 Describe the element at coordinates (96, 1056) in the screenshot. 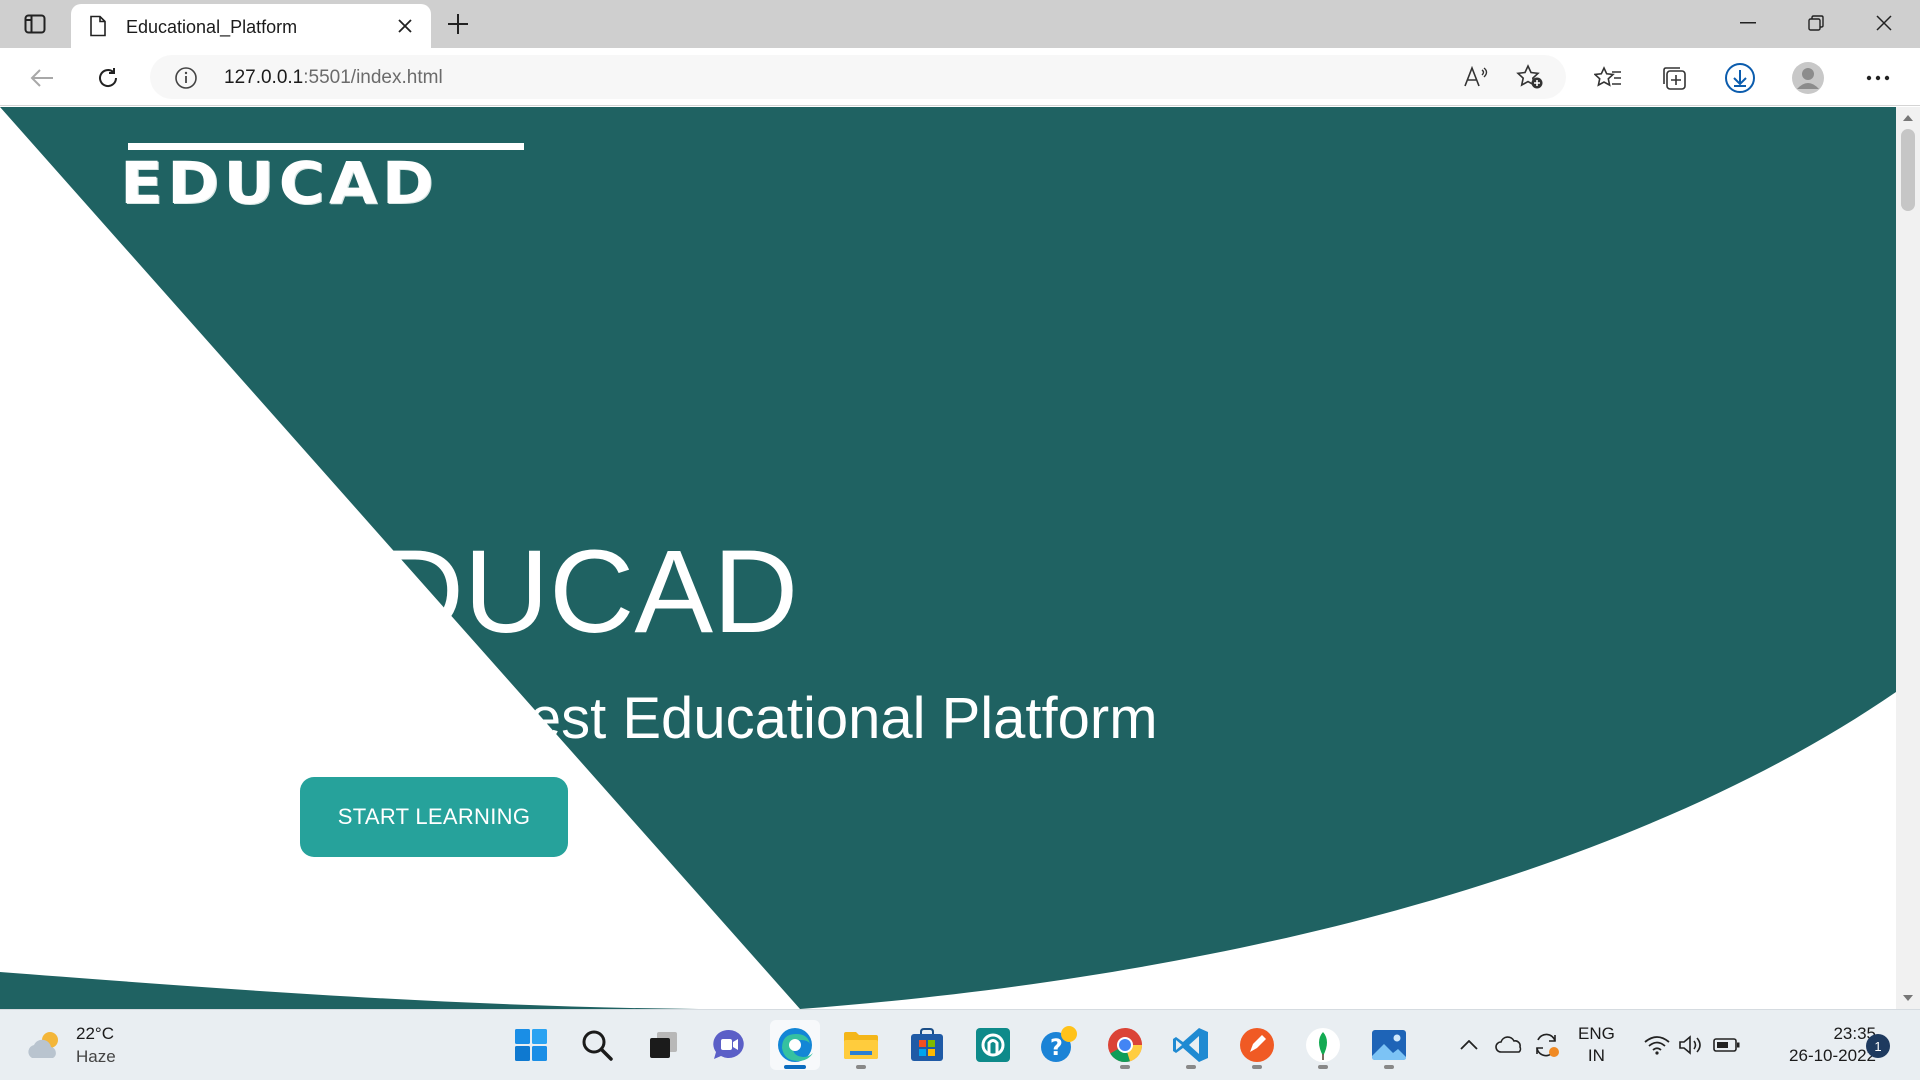

I see `weather-condition: Haze` at that location.